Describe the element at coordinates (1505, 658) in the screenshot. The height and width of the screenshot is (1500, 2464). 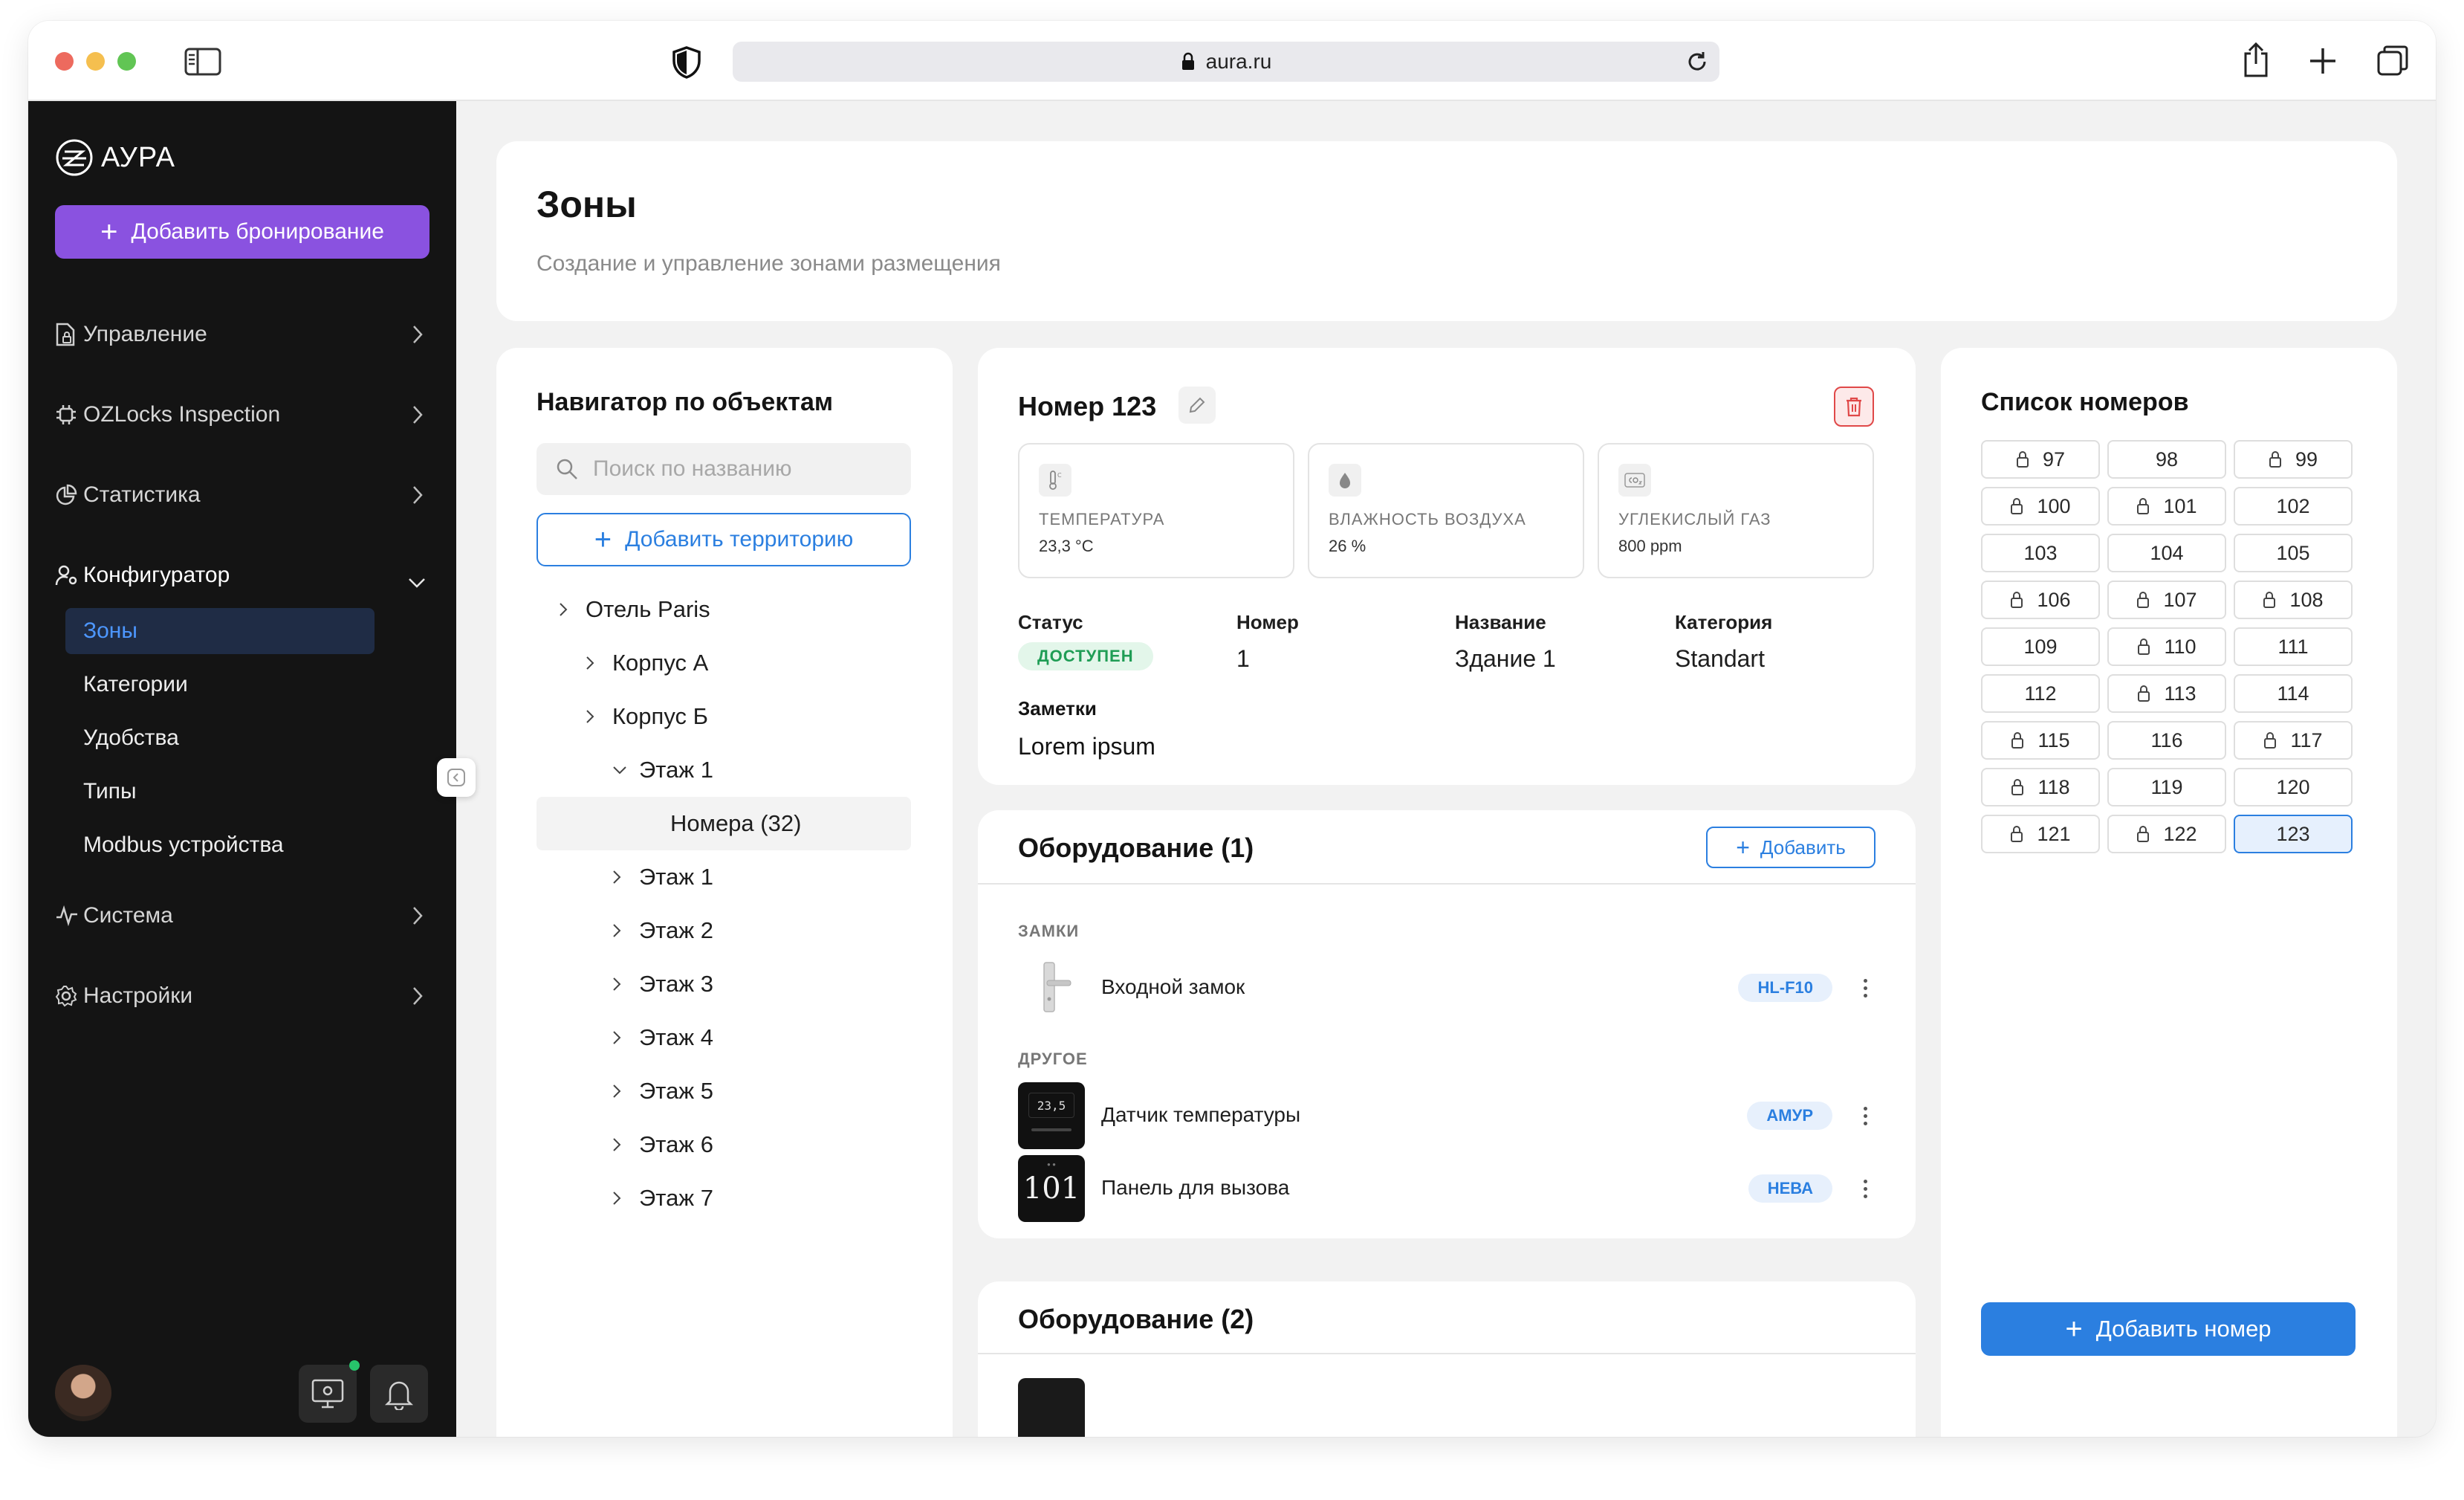
I see `name-value: Здание 1` at that location.